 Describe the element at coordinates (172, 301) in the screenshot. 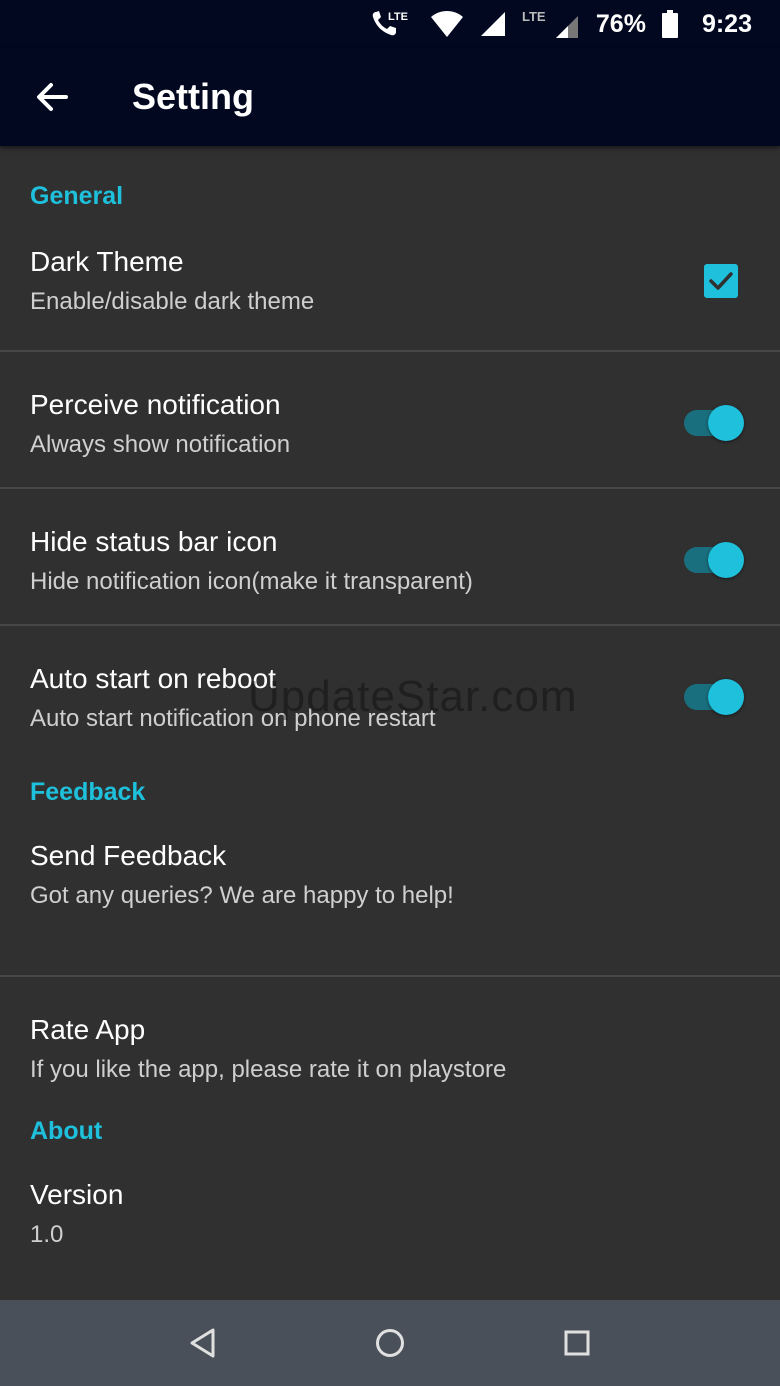

I see `setting-summary: Enable/disable dark theme` at that location.